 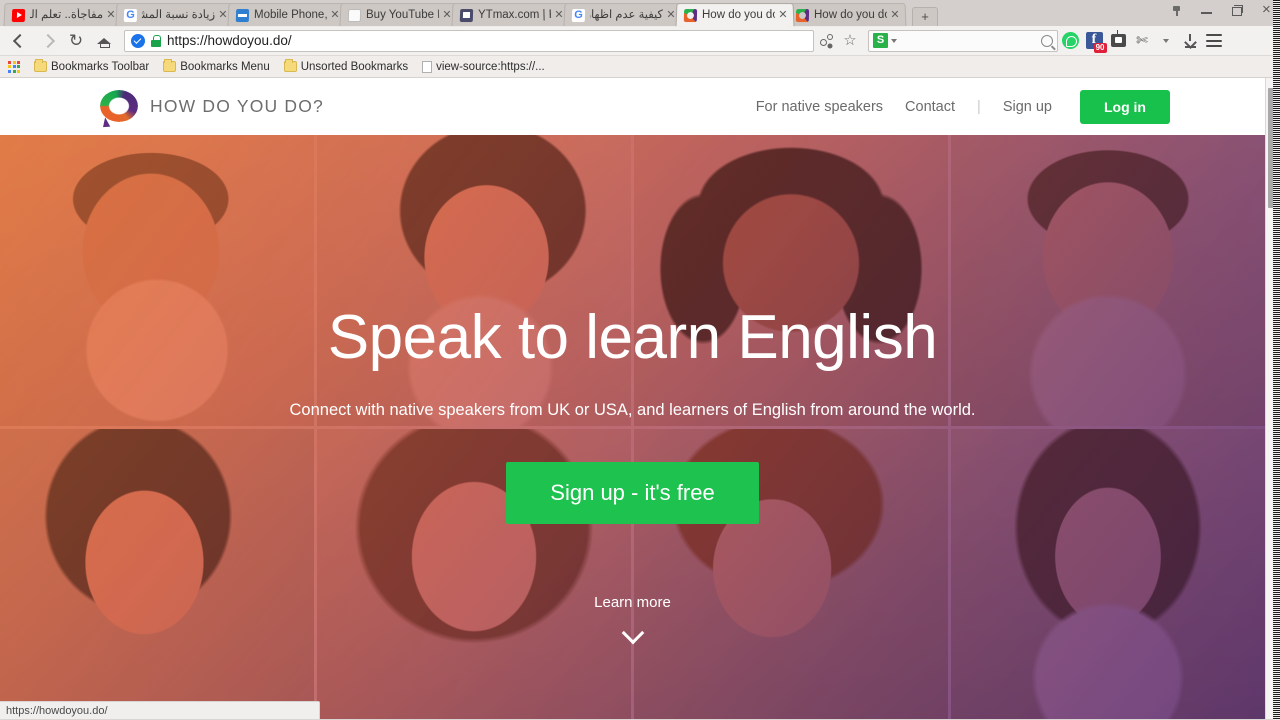 I want to click on window-controls, so click(x=1222, y=11).